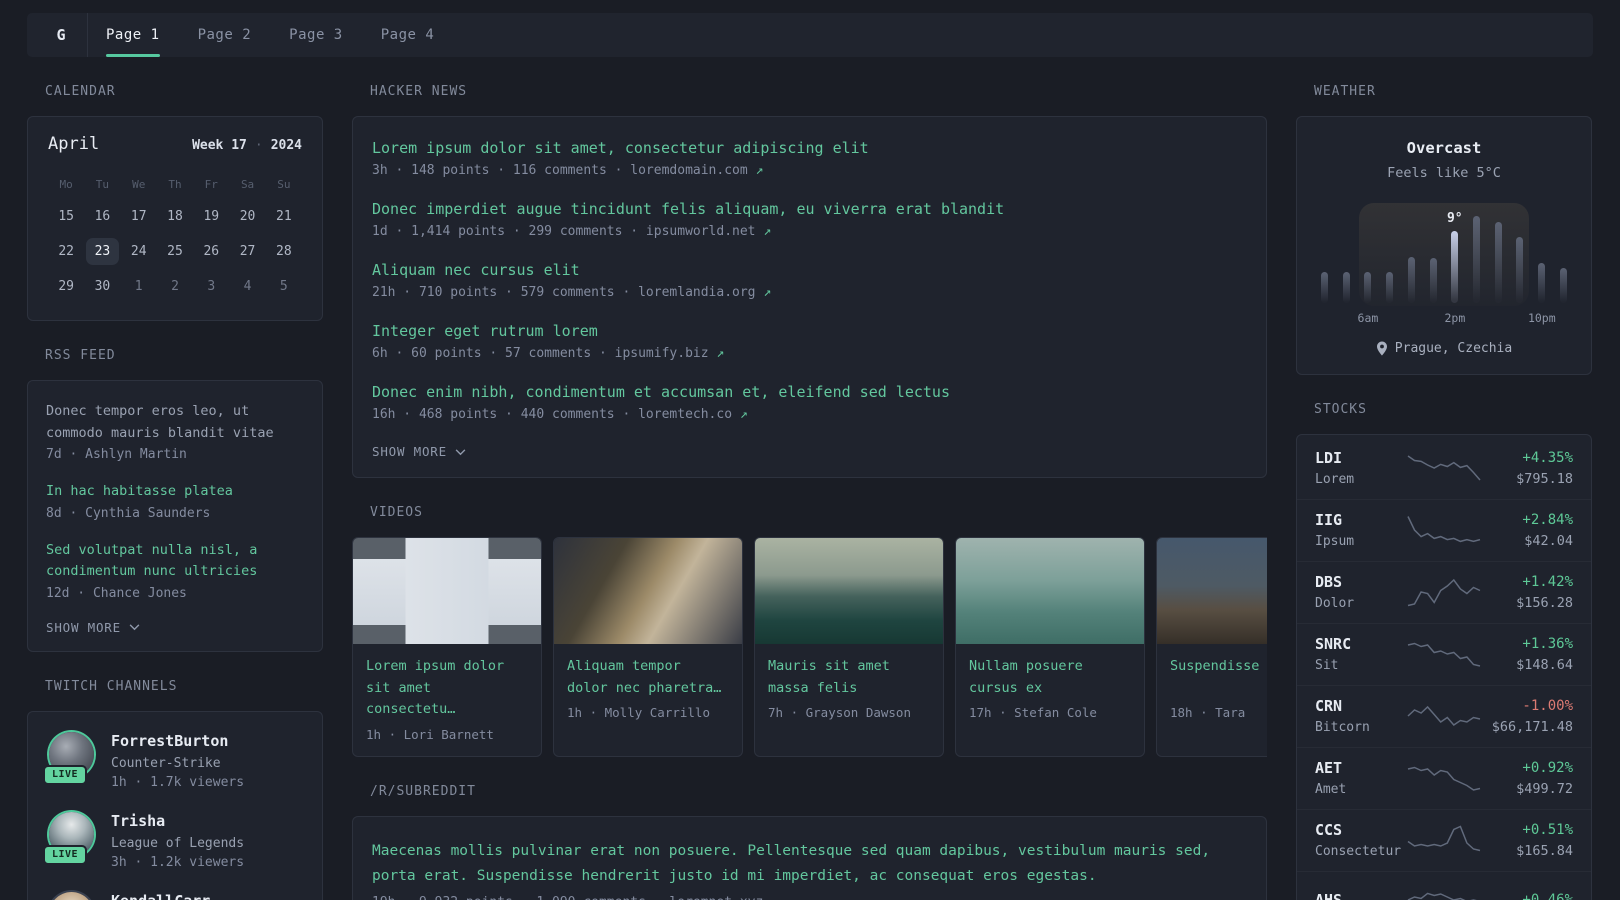 This screenshot has height=900, width=1620. Describe the element at coordinates (1544, 602) in the screenshot. I see `stock-price: $156.28` at that location.